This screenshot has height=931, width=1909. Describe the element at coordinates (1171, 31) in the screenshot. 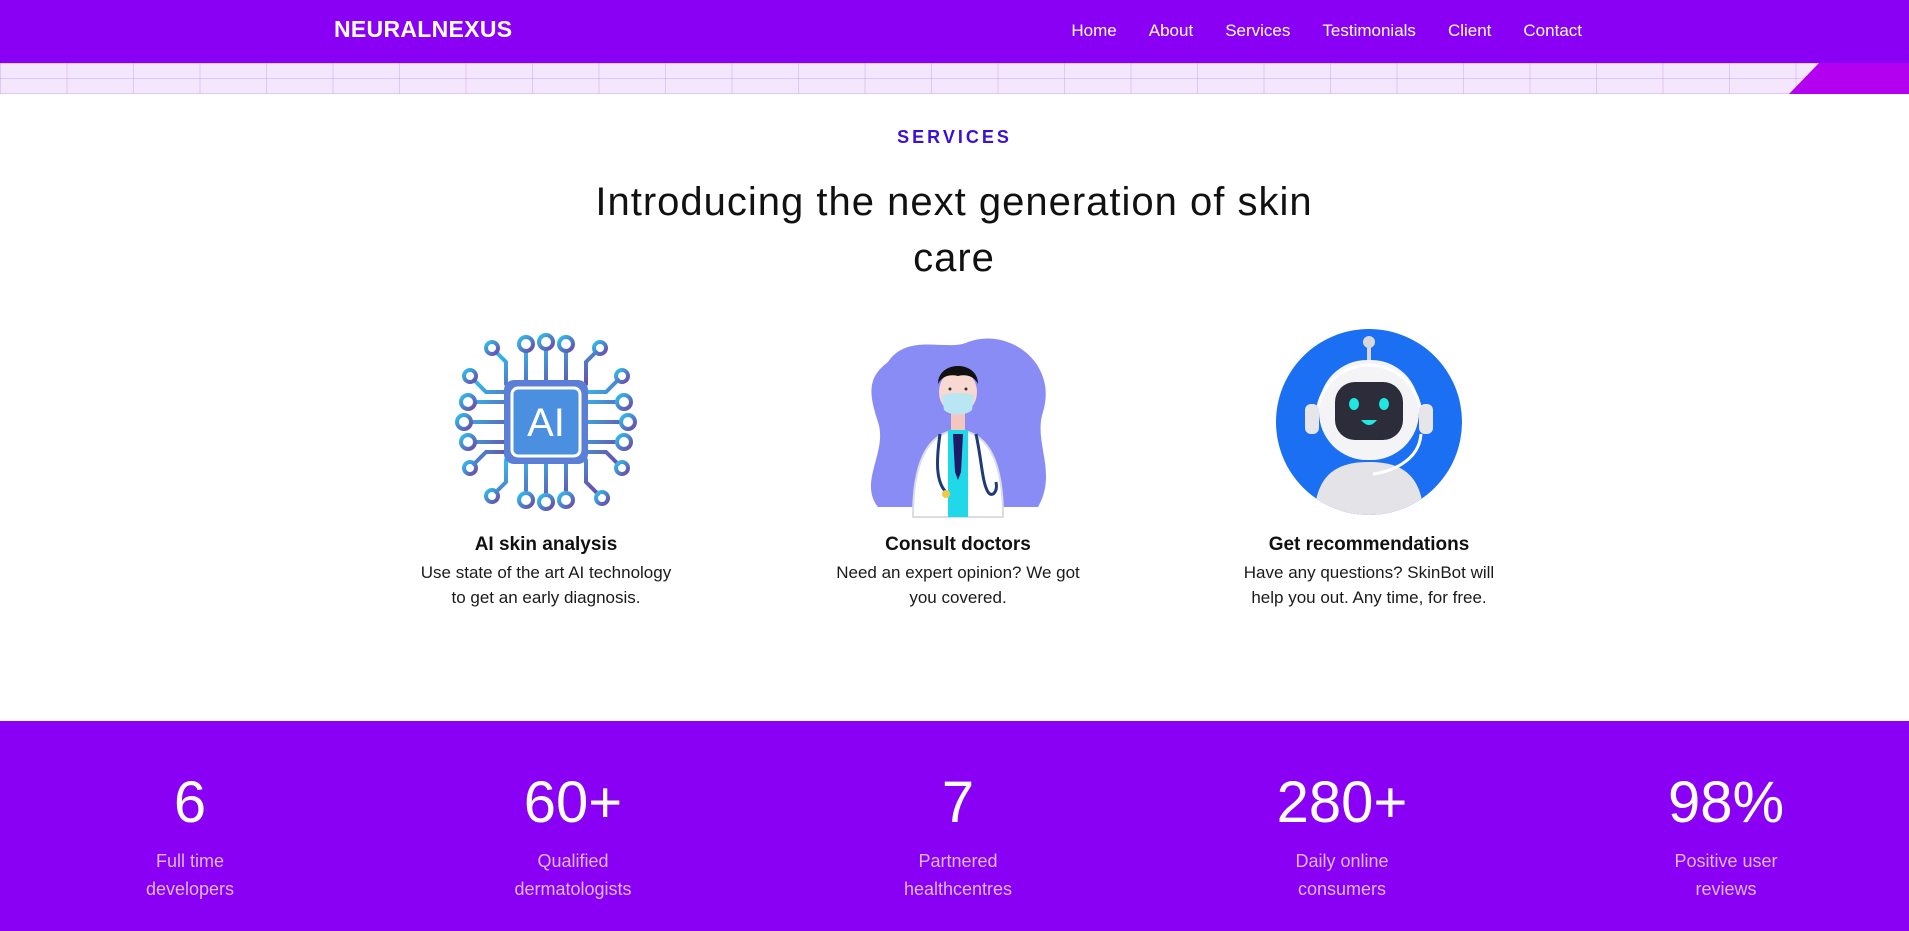

I see `nav-about: About` at that location.